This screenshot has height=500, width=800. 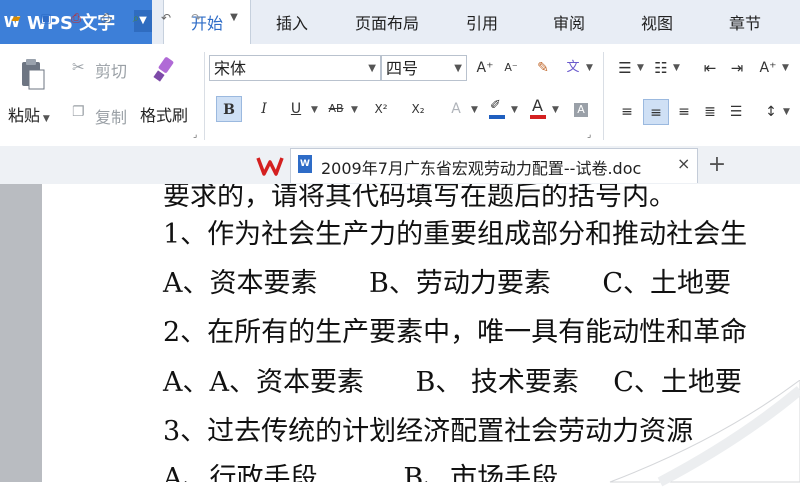 What do you see at coordinates (402, 68) in the screenshot?
I see `font-size-value: 四号` at bounding box center [402, 68].